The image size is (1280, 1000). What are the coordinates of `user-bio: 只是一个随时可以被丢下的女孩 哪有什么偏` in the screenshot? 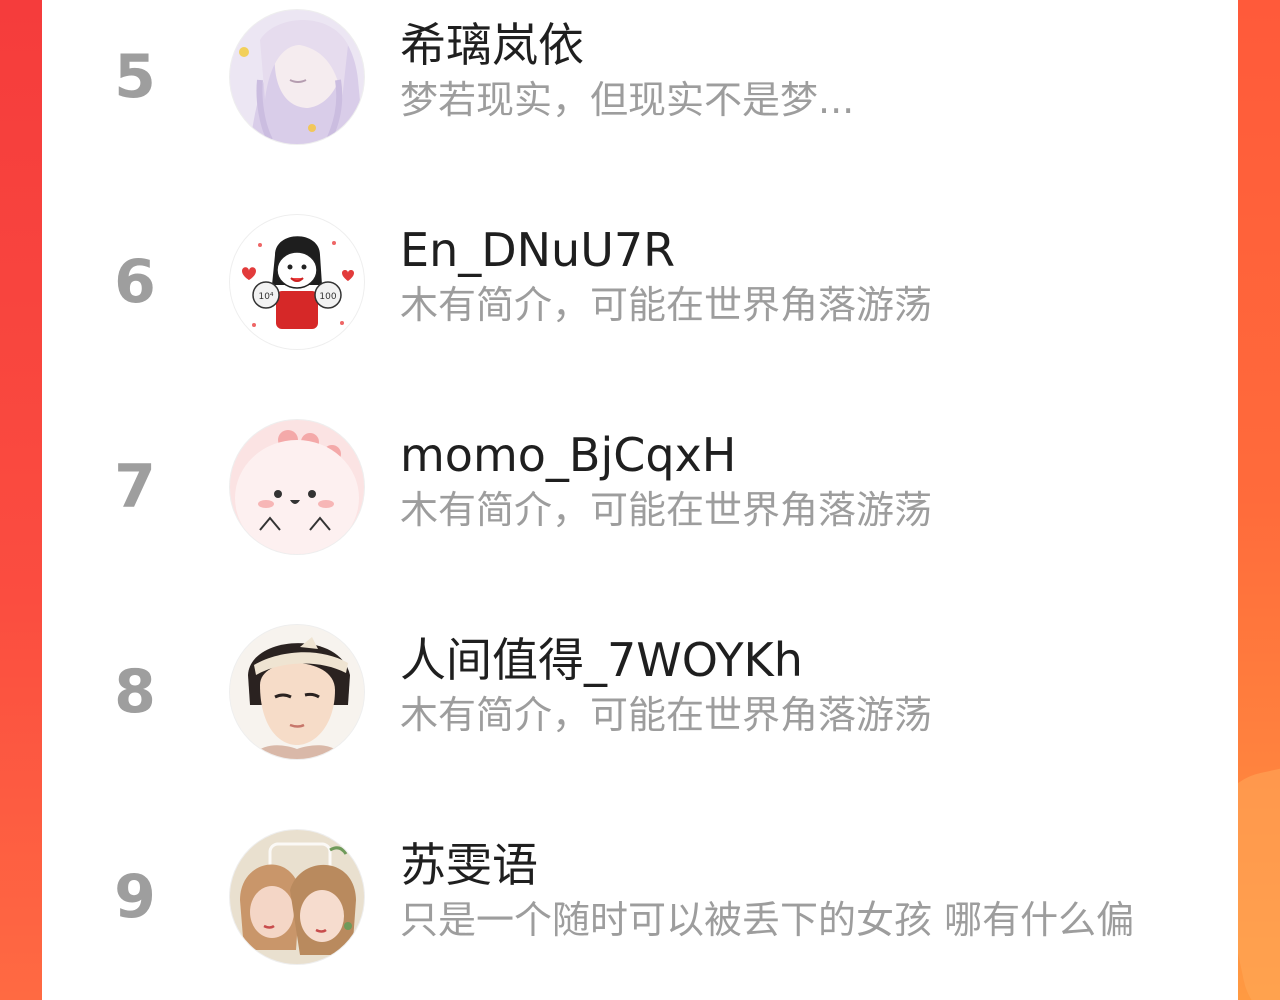 It's located at (767, 920).